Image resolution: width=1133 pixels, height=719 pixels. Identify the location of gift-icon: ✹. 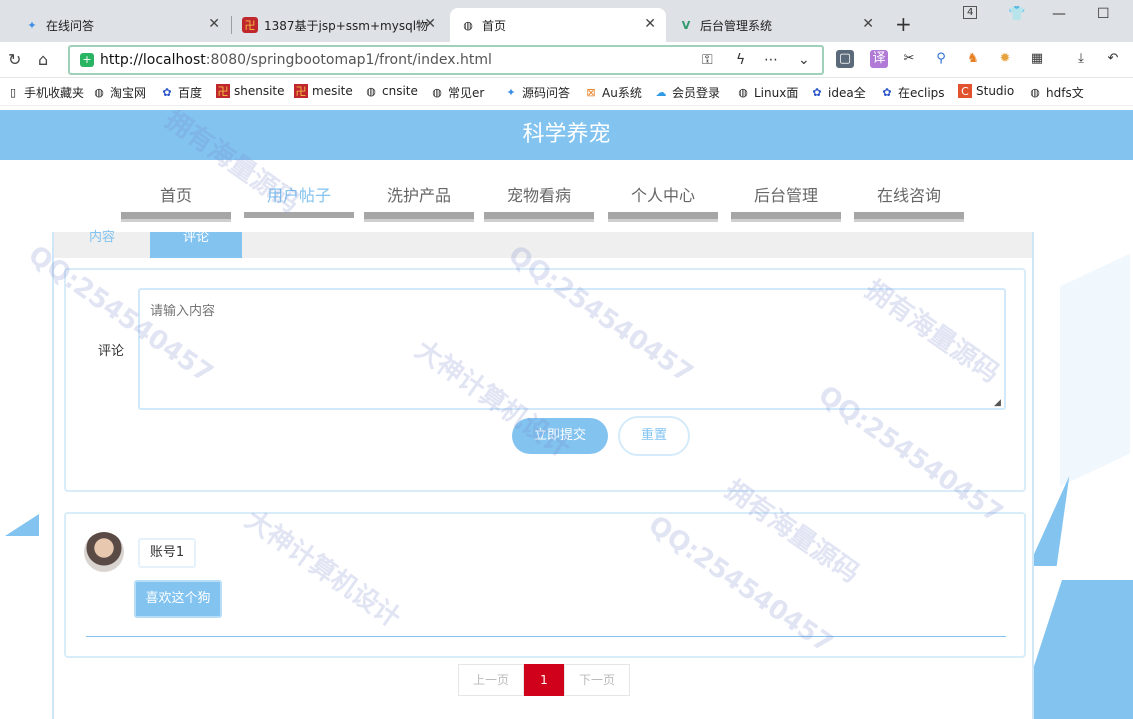
(1005, 59).